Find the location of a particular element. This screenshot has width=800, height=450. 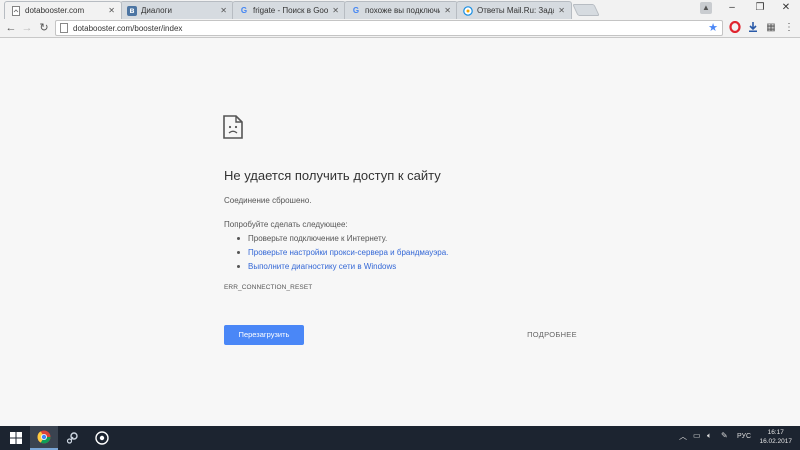

network-icon: ▭ is located at coordinates (697, 435).